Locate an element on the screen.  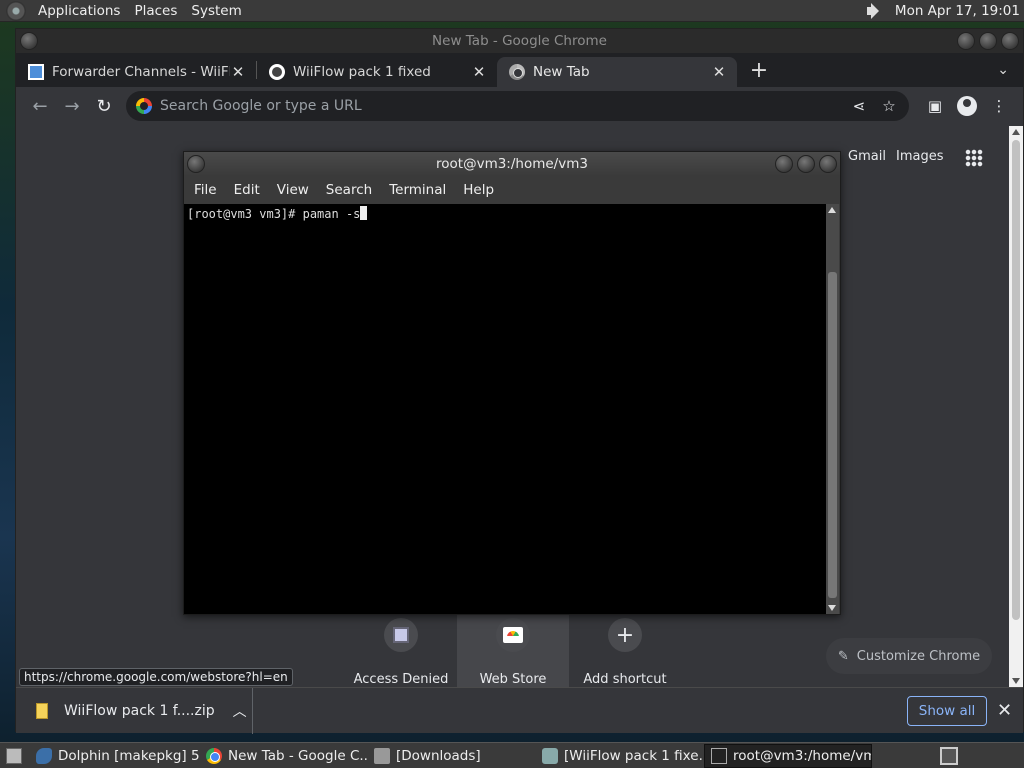
menu-file: File is located at coordinates (209, 190).